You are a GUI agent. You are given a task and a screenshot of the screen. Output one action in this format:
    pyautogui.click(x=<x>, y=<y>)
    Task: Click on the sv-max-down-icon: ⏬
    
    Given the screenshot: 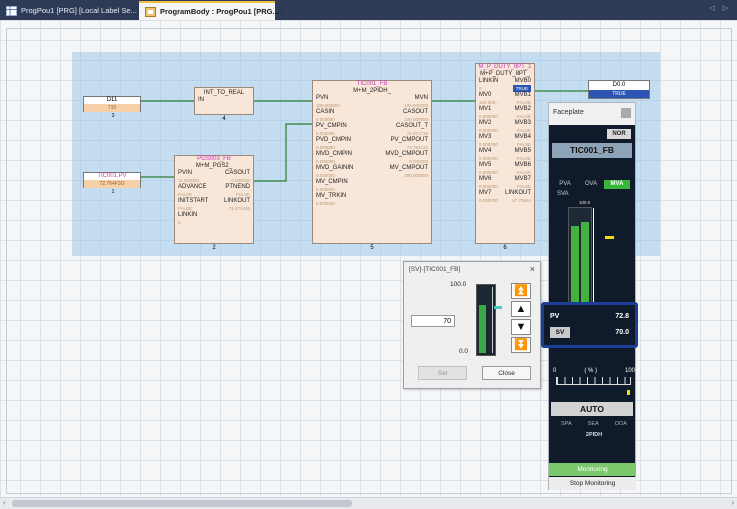 What is the action you would take?
    pyautogui.click(x=521, y=345)
    